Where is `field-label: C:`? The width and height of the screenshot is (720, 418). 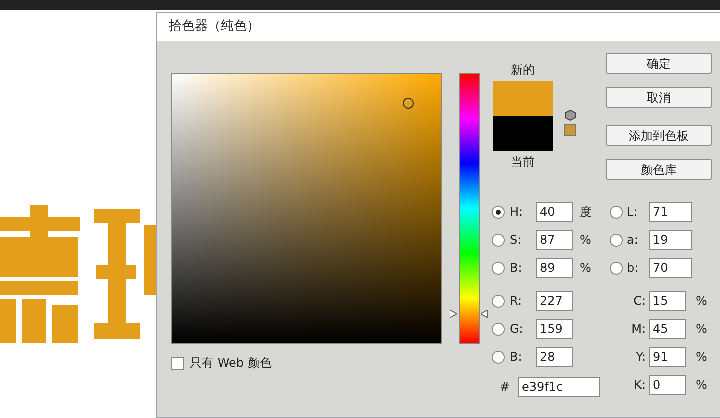
field-label: C: is located at coordinates (639, 301).